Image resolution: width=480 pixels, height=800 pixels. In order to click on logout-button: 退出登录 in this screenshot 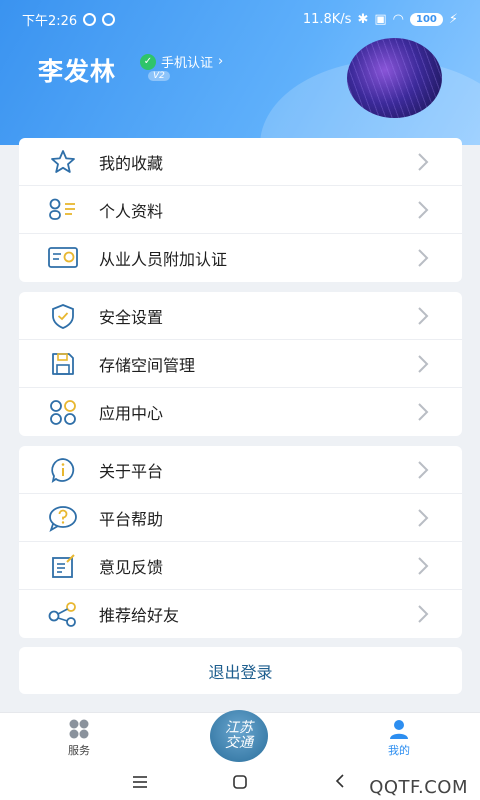, I will do `click(240, 670)`.